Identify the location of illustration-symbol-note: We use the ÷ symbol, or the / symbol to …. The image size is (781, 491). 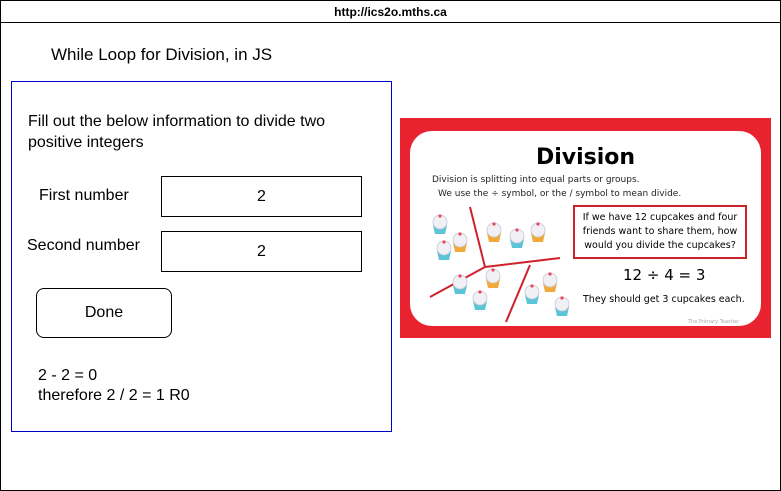
(560, 194).